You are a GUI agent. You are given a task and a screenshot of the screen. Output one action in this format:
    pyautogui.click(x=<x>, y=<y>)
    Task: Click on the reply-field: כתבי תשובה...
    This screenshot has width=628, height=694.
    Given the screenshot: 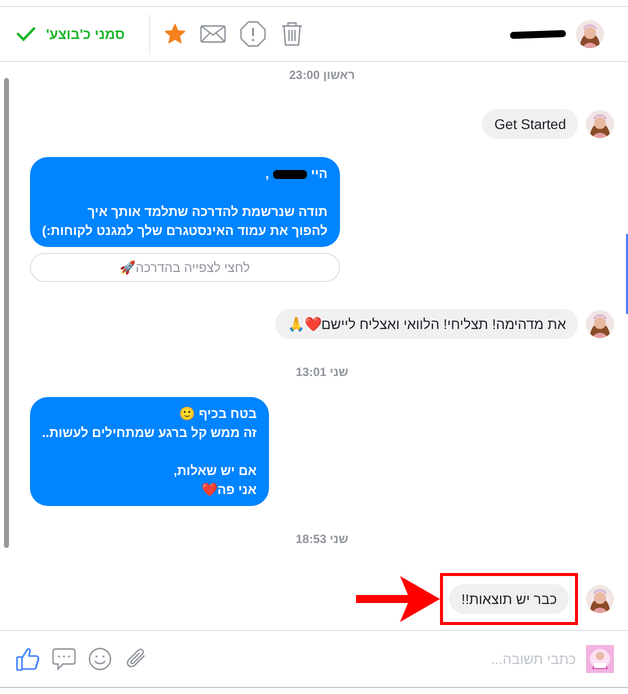 What is the action you would take?
    pyautogui.click(x=367, y=659)
    